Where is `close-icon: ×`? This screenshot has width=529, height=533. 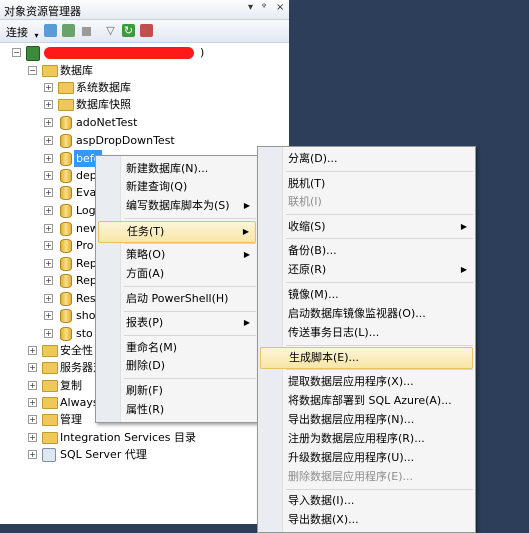
close-icon: × is located at coordinates (280, 7).